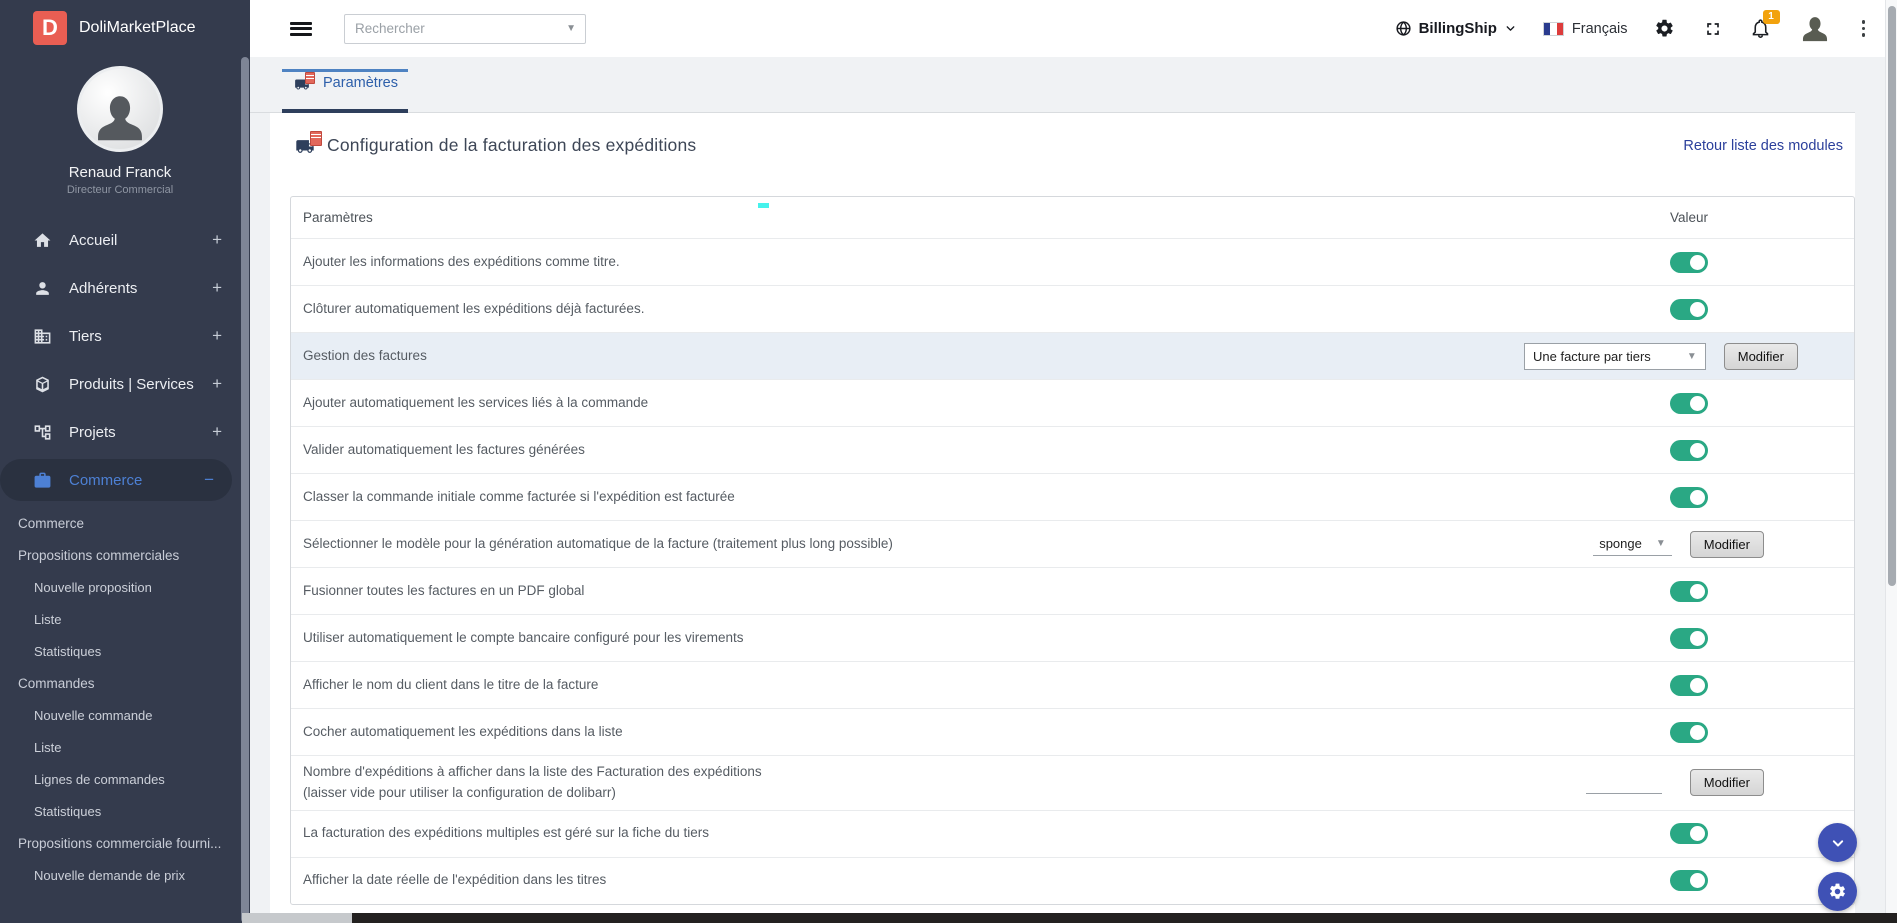 The width and height of the screenshot is (1897, 923). I want to click on submenu-item-nouvelle-demande-de-prix: Nouvelle demande de prix, so click(120, 875).